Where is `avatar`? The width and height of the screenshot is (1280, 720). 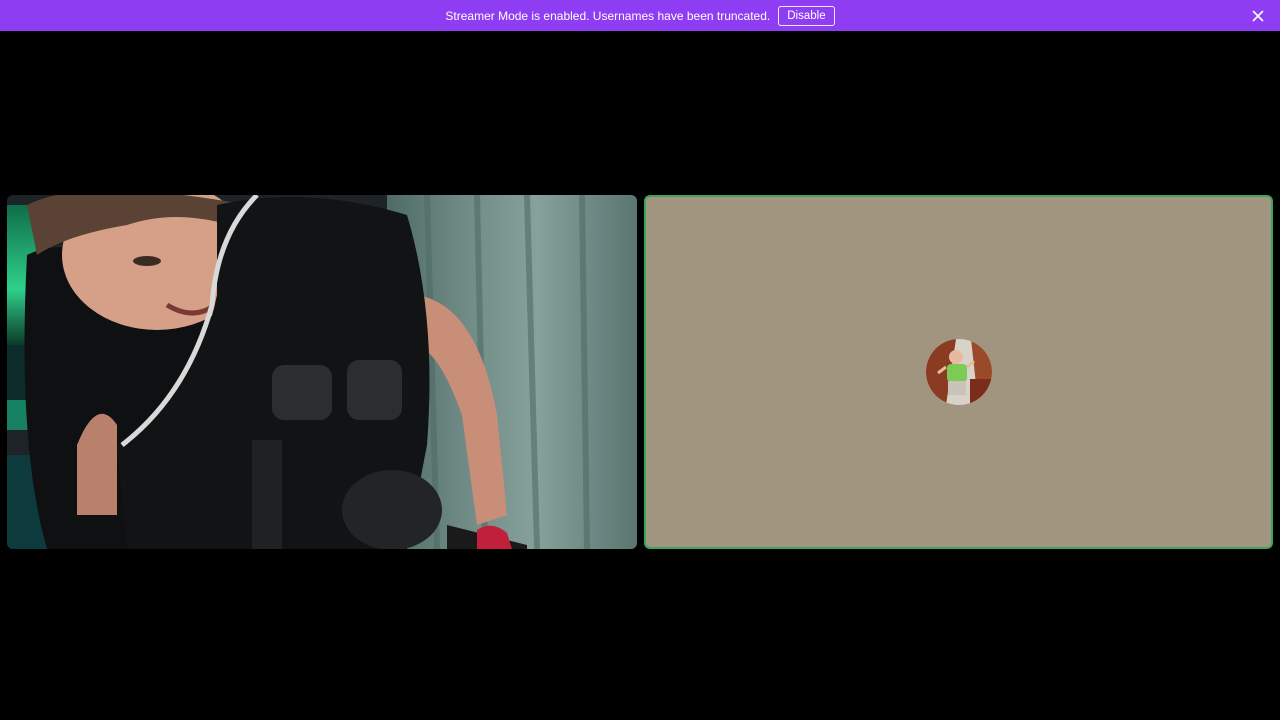
avatar is located at coordinates (958, 372).